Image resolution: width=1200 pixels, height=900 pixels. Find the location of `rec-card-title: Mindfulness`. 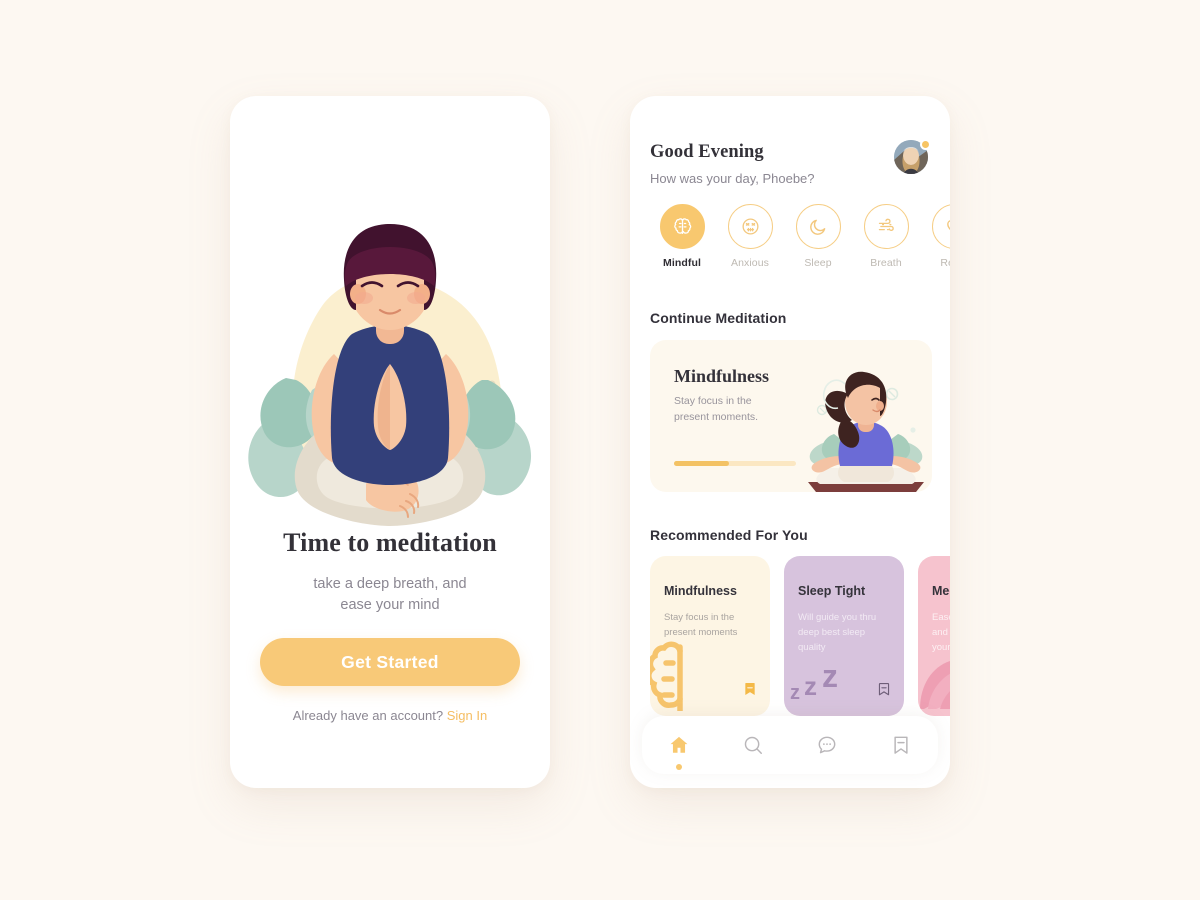

rec-card-title: Mindfulness is located at coordinates (700, 591).